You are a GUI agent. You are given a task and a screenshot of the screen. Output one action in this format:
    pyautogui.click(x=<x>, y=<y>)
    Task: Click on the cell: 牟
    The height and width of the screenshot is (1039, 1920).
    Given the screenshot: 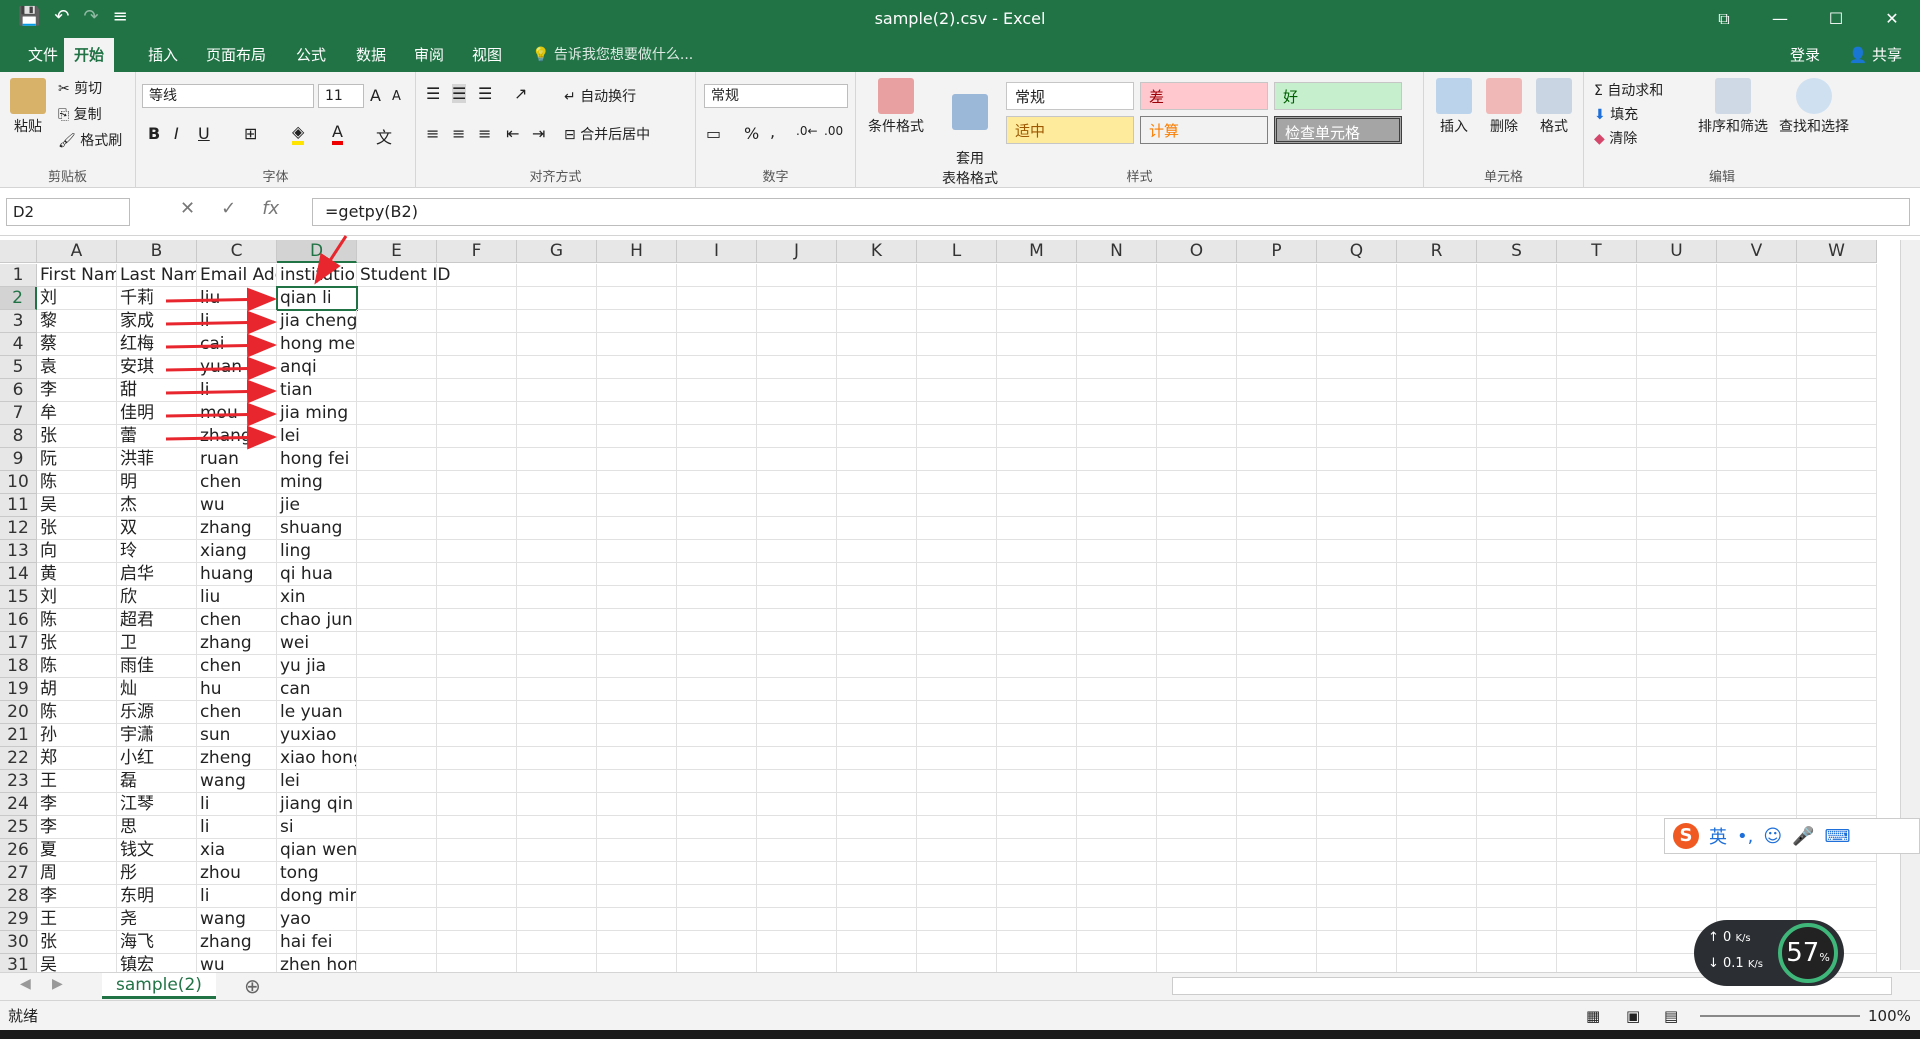 What is the action you would take?
    pyautogui.click(x=77, y=413)
    